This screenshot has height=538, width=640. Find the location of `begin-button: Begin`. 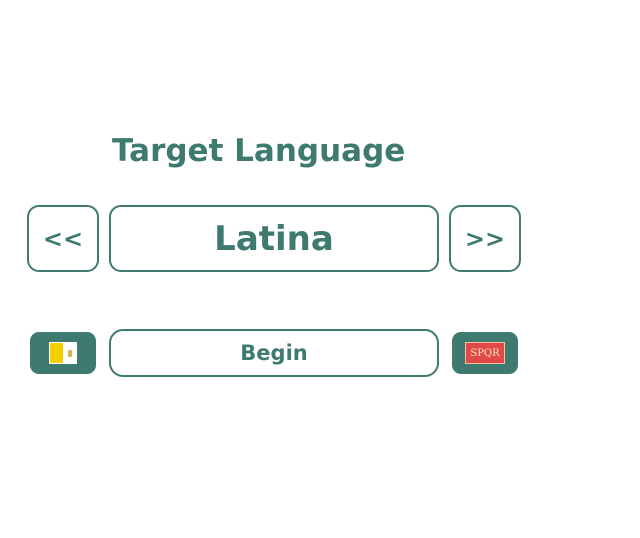

begin-button: Begin is located at coordinates (274, 353).